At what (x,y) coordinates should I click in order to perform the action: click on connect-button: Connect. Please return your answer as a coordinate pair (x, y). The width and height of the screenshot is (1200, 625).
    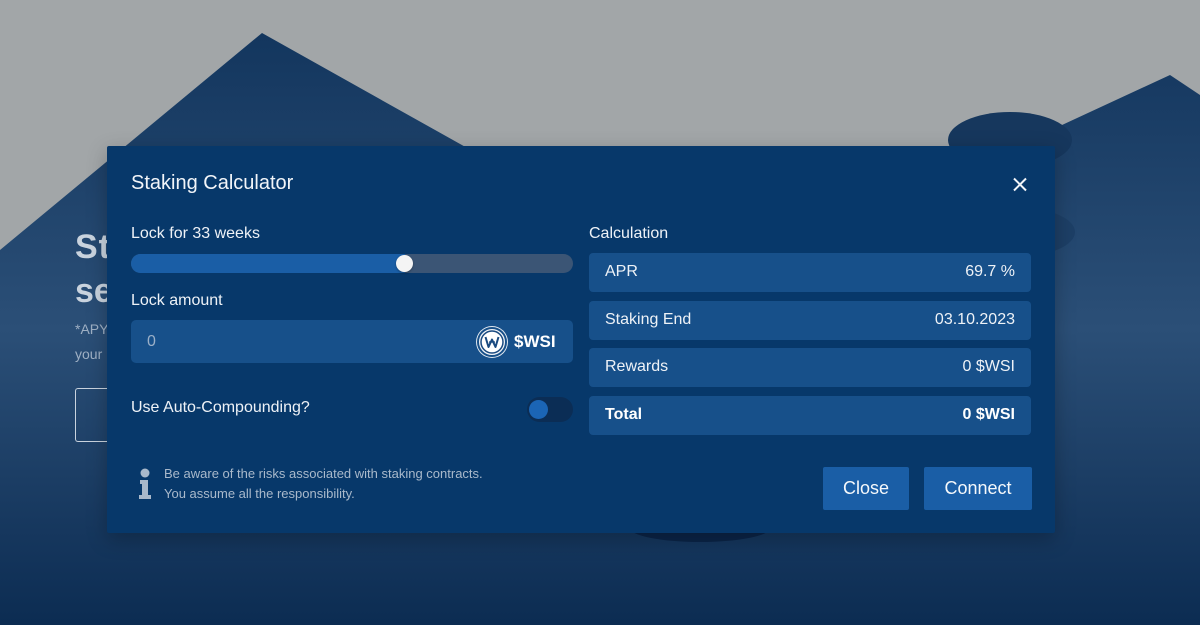
    Looking at the image, I should click on (978, 488).